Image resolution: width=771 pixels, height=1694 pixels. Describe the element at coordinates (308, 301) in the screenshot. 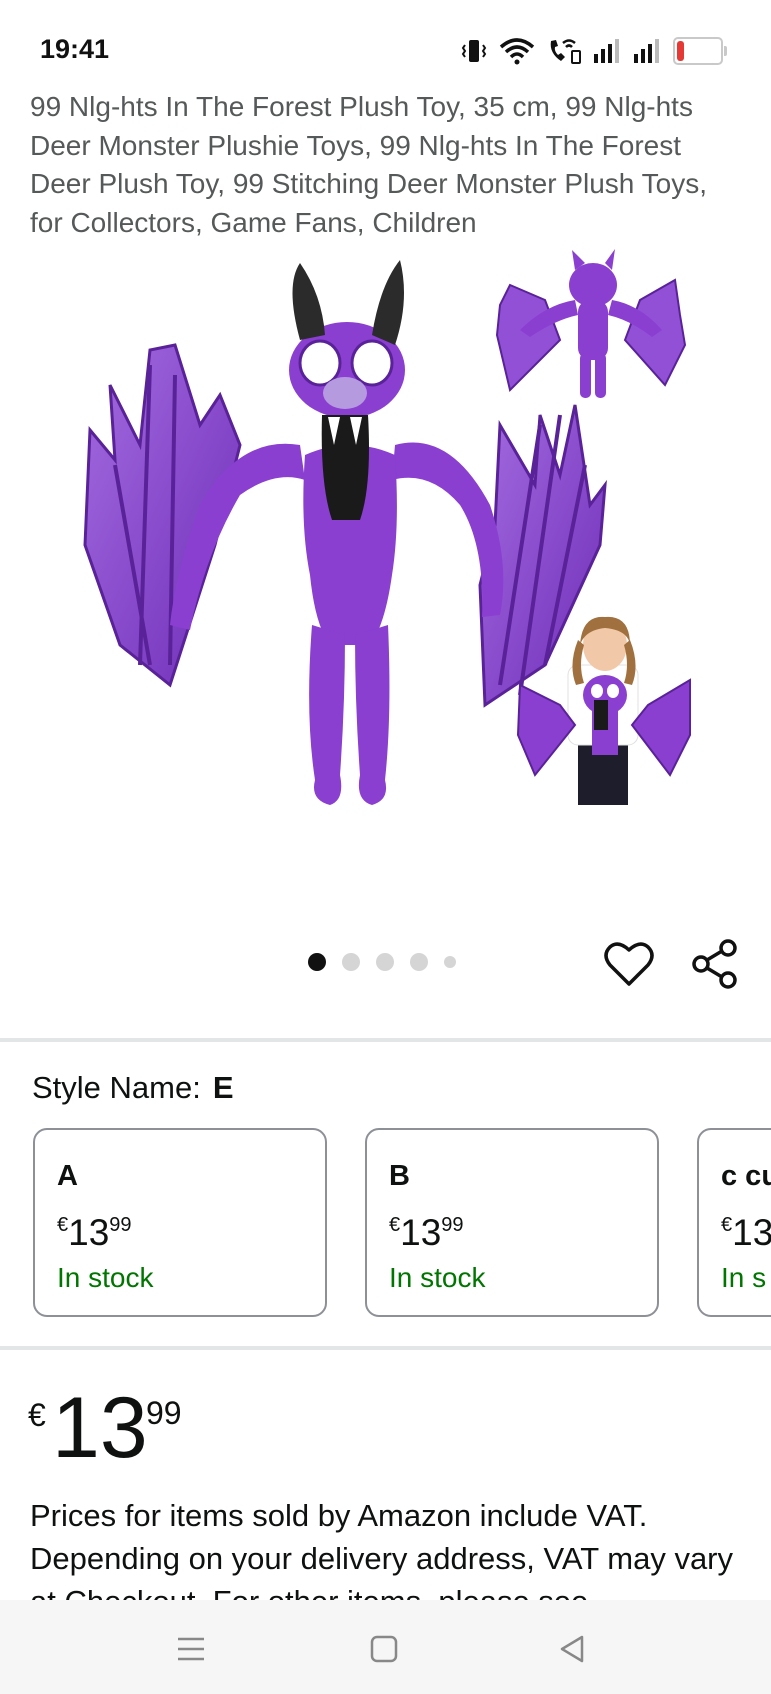

I see `left-ear` at that location.